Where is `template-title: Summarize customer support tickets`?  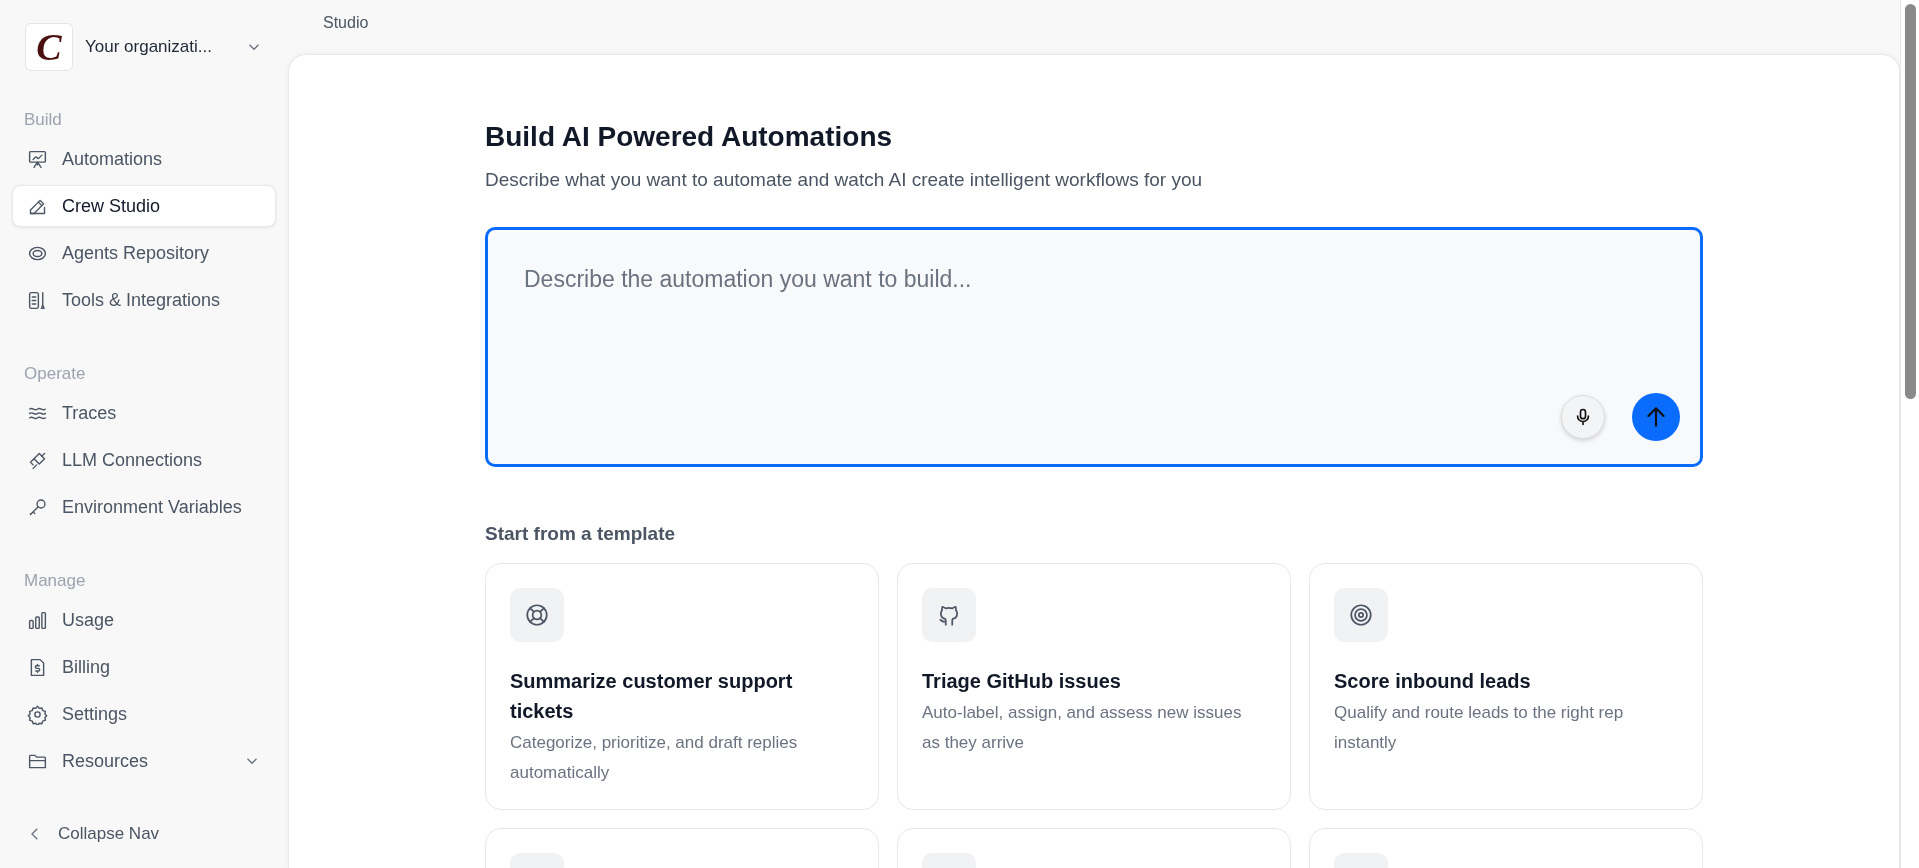
template-title: Summarize customer support tickets is located at coordinates (652, 696).